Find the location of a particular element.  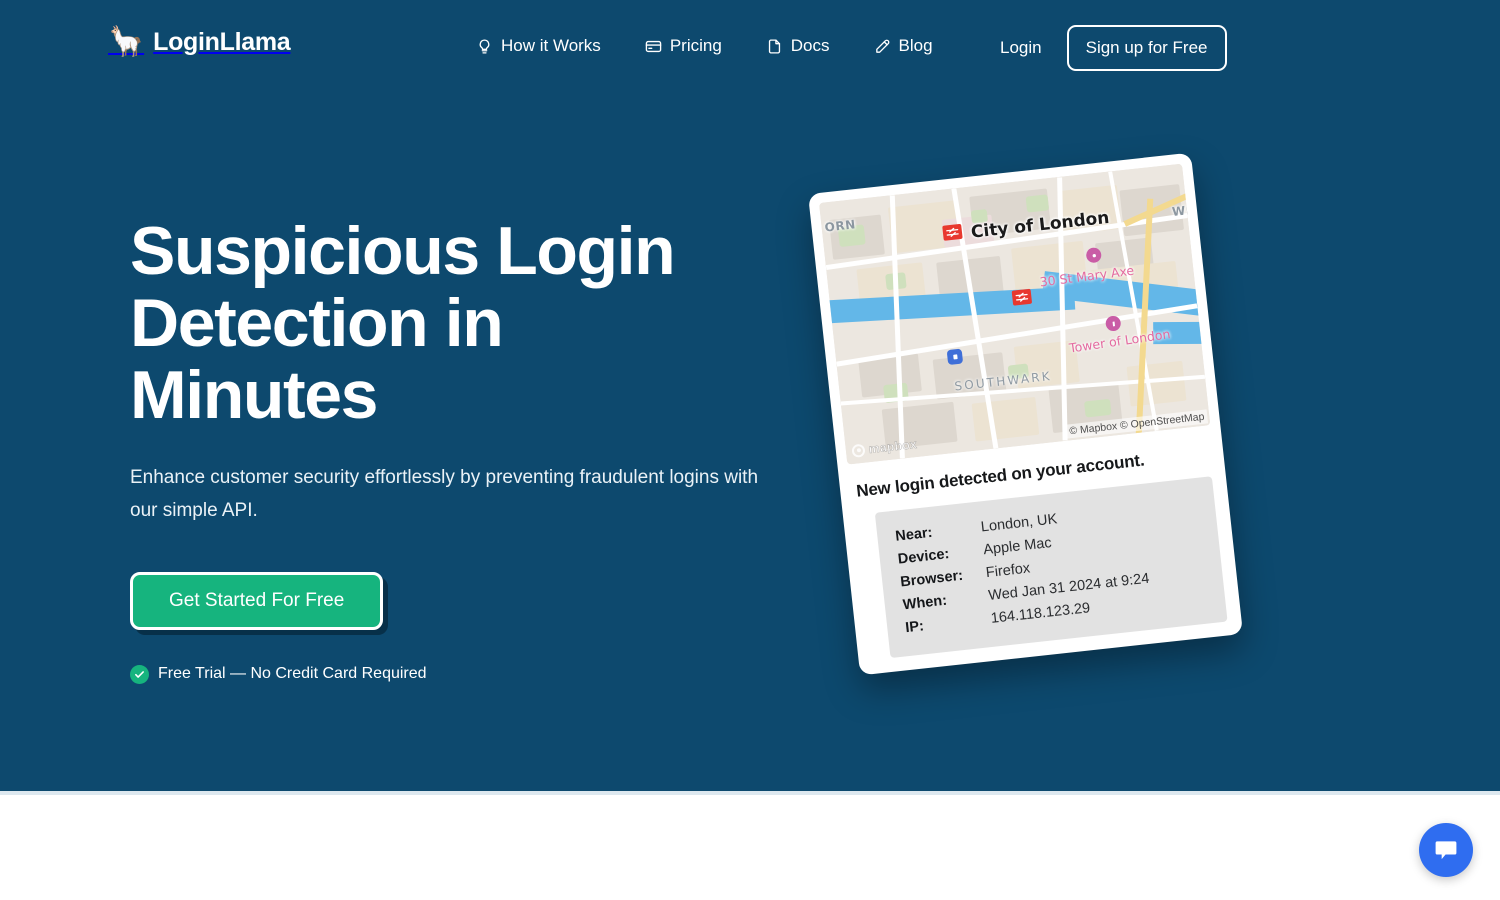

signup-button: Sign up for Free is located at coordinates (1146, 48).